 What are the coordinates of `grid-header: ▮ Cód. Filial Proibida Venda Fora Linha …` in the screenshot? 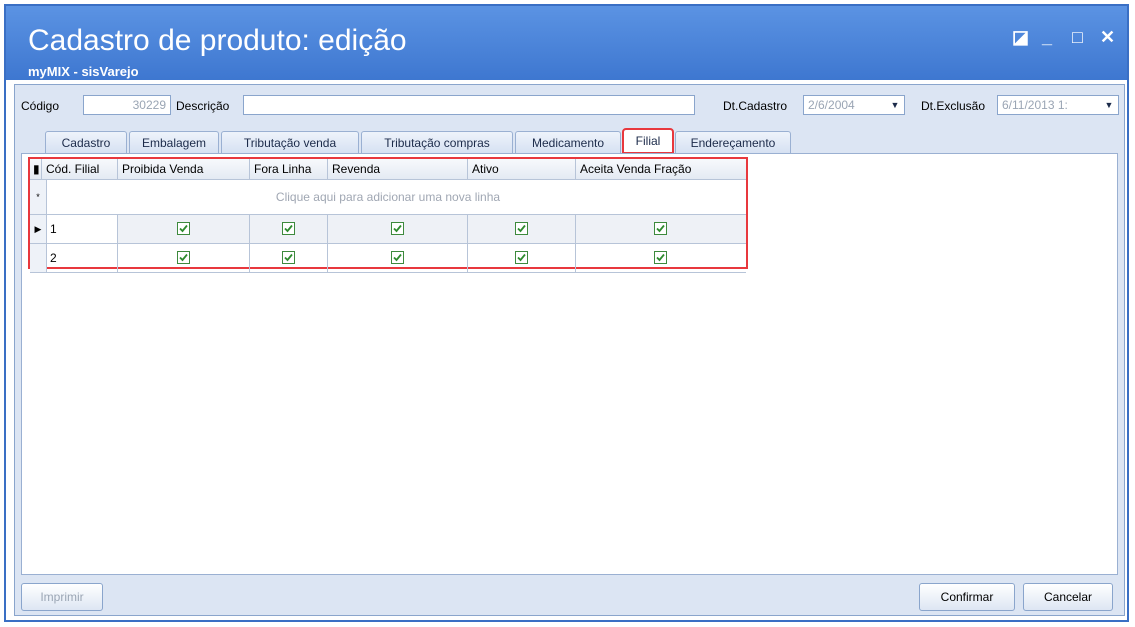 It's located at (388, 169).